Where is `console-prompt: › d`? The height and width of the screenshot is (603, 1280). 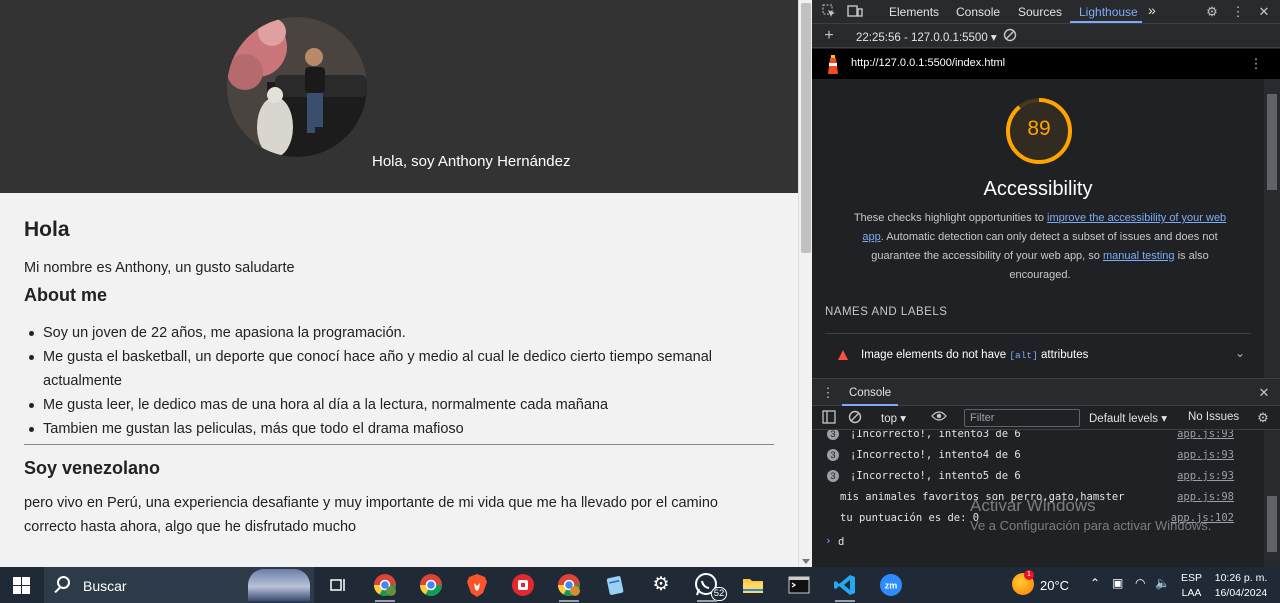
console-prompt: › d is located at coordinates (1038, 542).